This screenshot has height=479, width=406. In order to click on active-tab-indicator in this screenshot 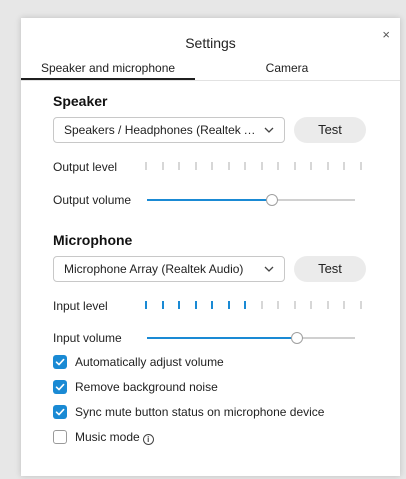, I will do `click(108, 79)`.